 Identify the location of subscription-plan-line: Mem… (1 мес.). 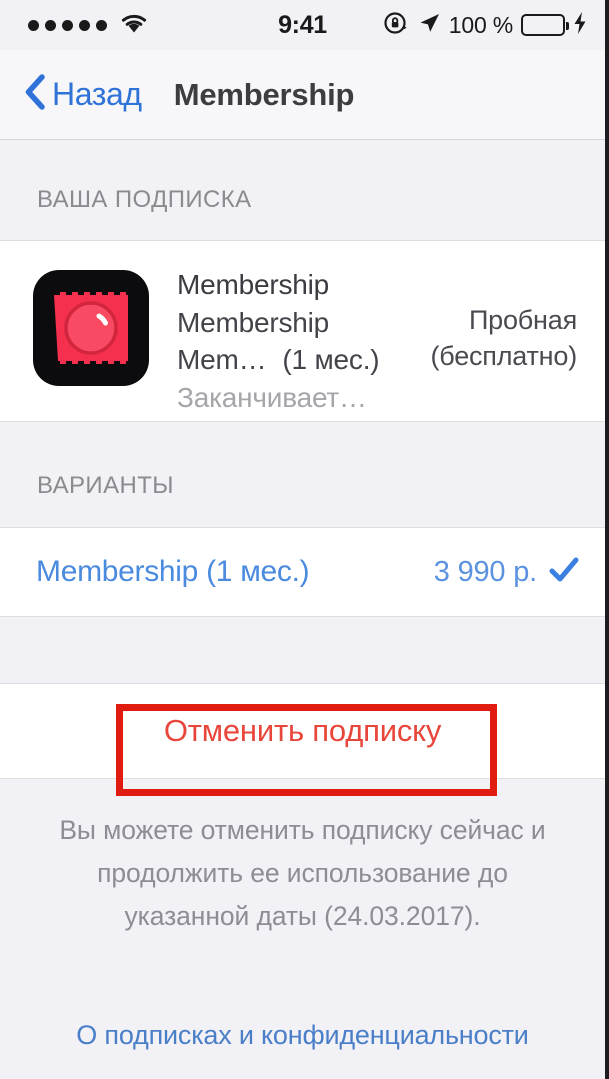
(303, 360).